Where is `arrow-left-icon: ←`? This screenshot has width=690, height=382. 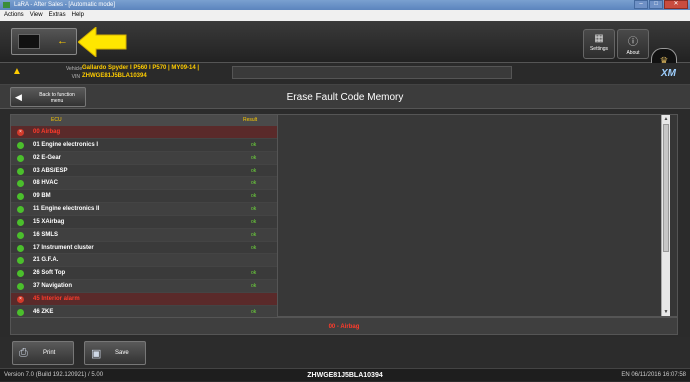 arrow-left-icon: ← is located at coordinates (62, 41).